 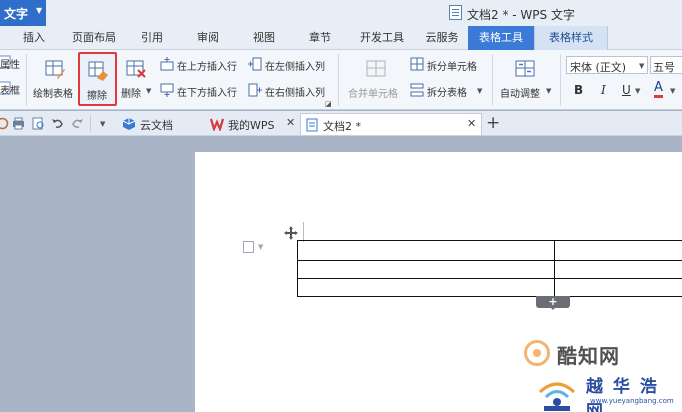 I want to click on insert-col-right-button: 在右侧插入列, so click(x=295, y=91).